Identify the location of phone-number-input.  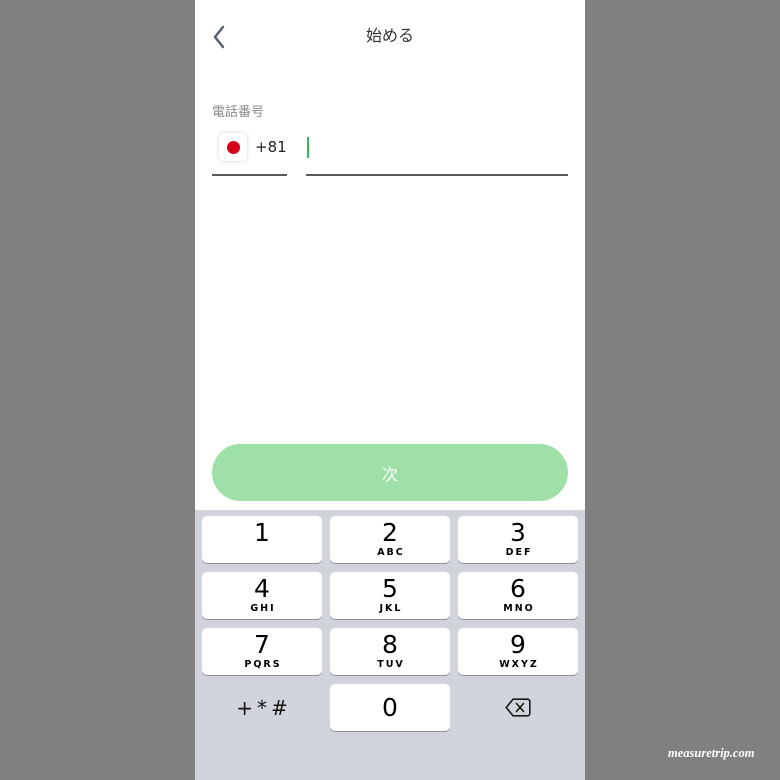
(437, 149).